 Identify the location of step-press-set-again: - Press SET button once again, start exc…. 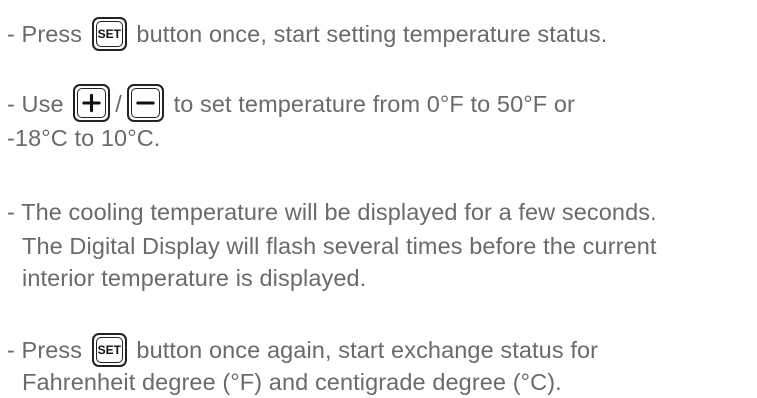
(303, 349).